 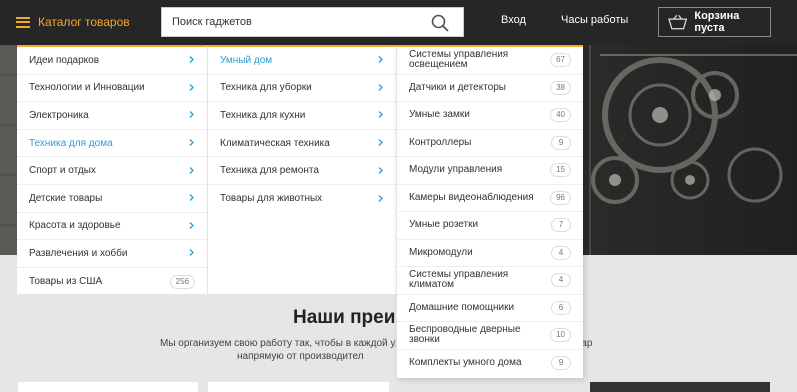 I want to click on menu-leaf-locks: Умные замки 40, so click(x=490, y=116).